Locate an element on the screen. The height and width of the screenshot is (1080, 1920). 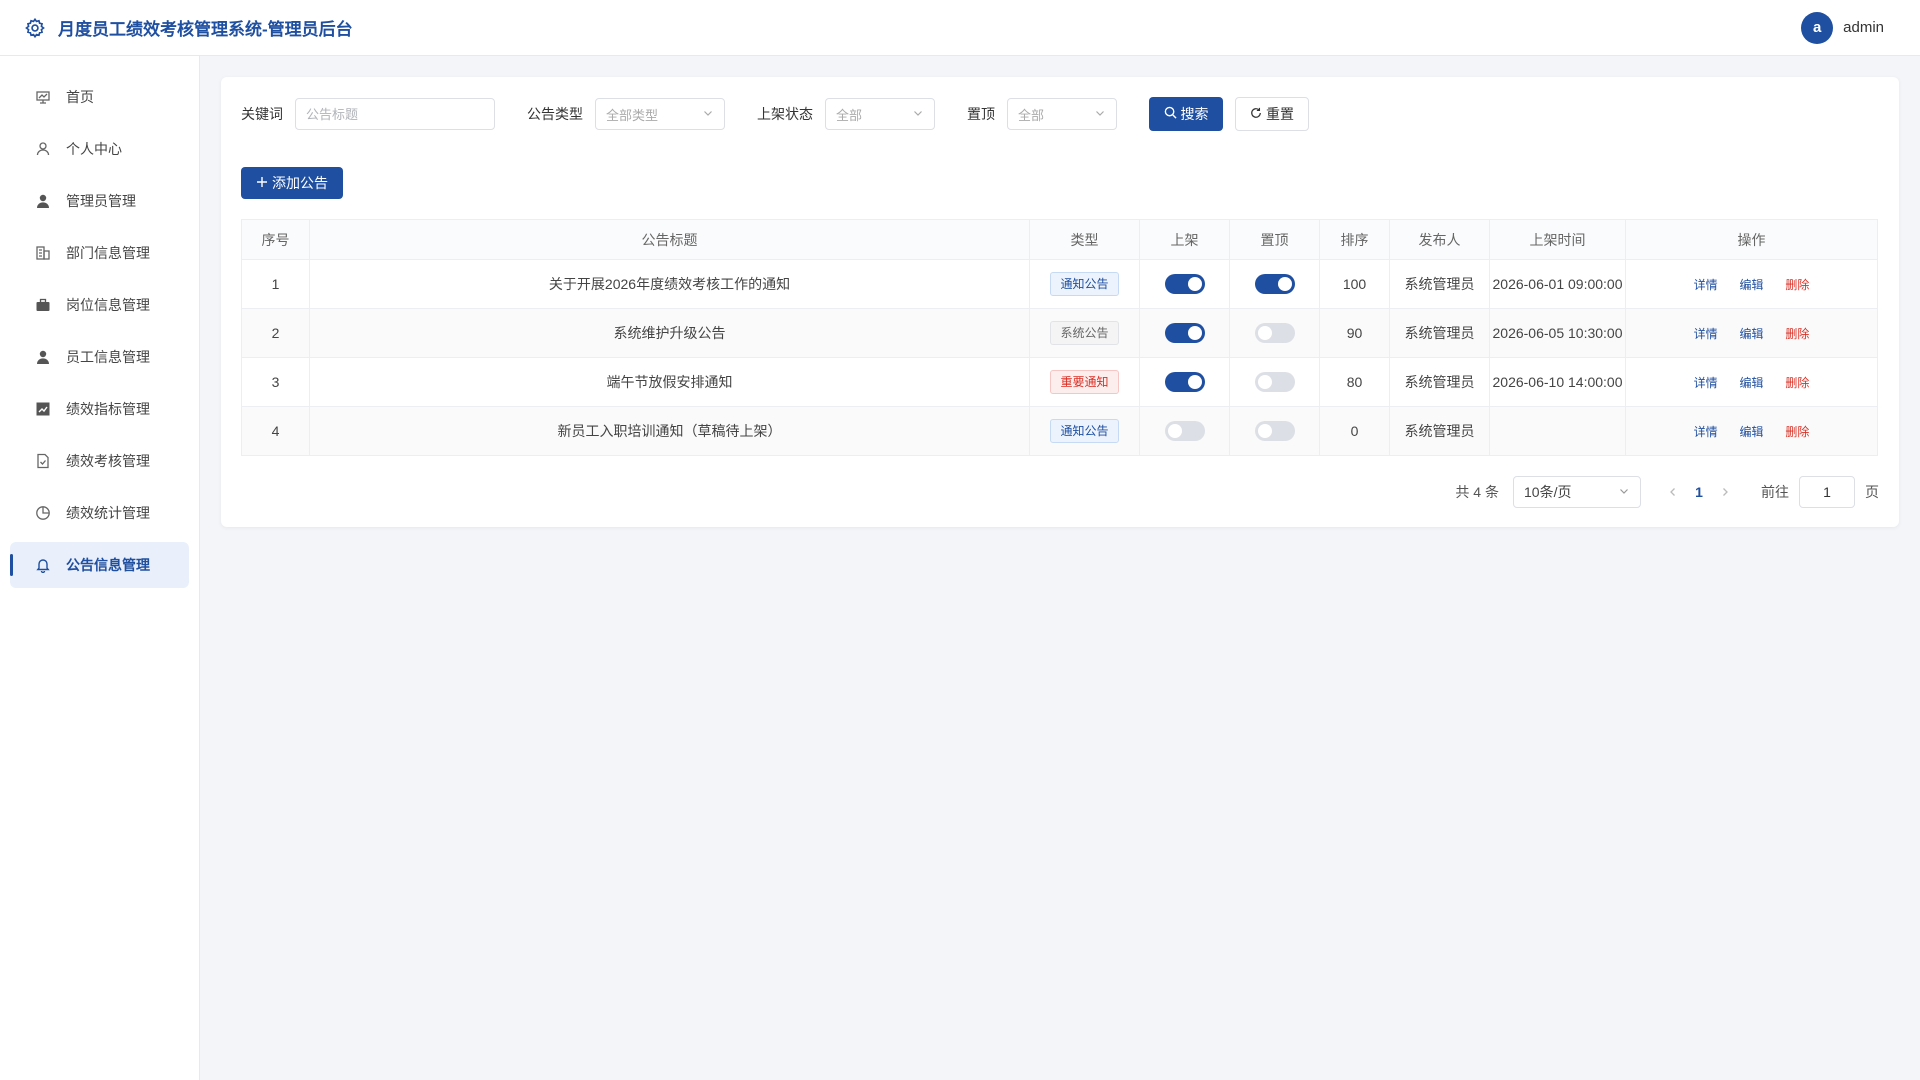
type-tag: 通知公告 is located at coordinates (1084, 431).